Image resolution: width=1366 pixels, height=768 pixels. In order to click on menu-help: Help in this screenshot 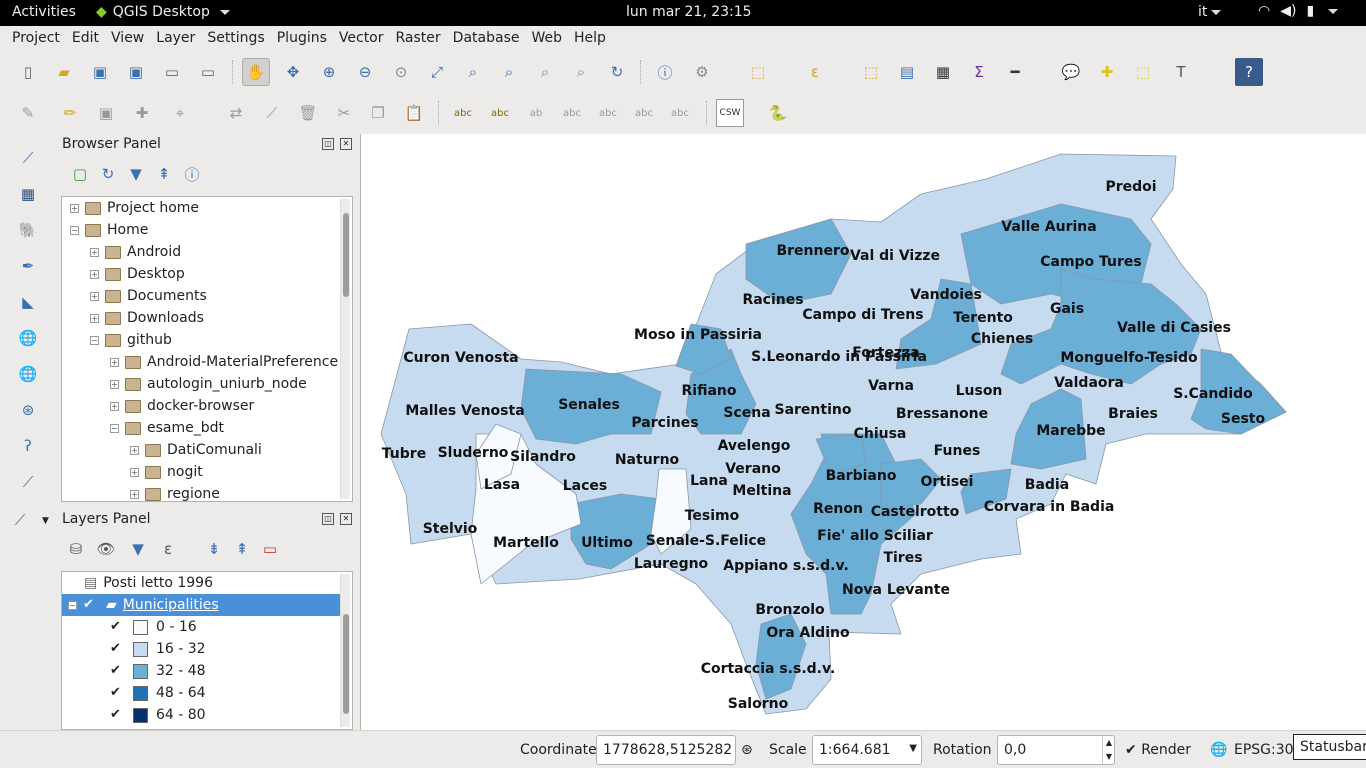, I will do `click(590, 39)`.